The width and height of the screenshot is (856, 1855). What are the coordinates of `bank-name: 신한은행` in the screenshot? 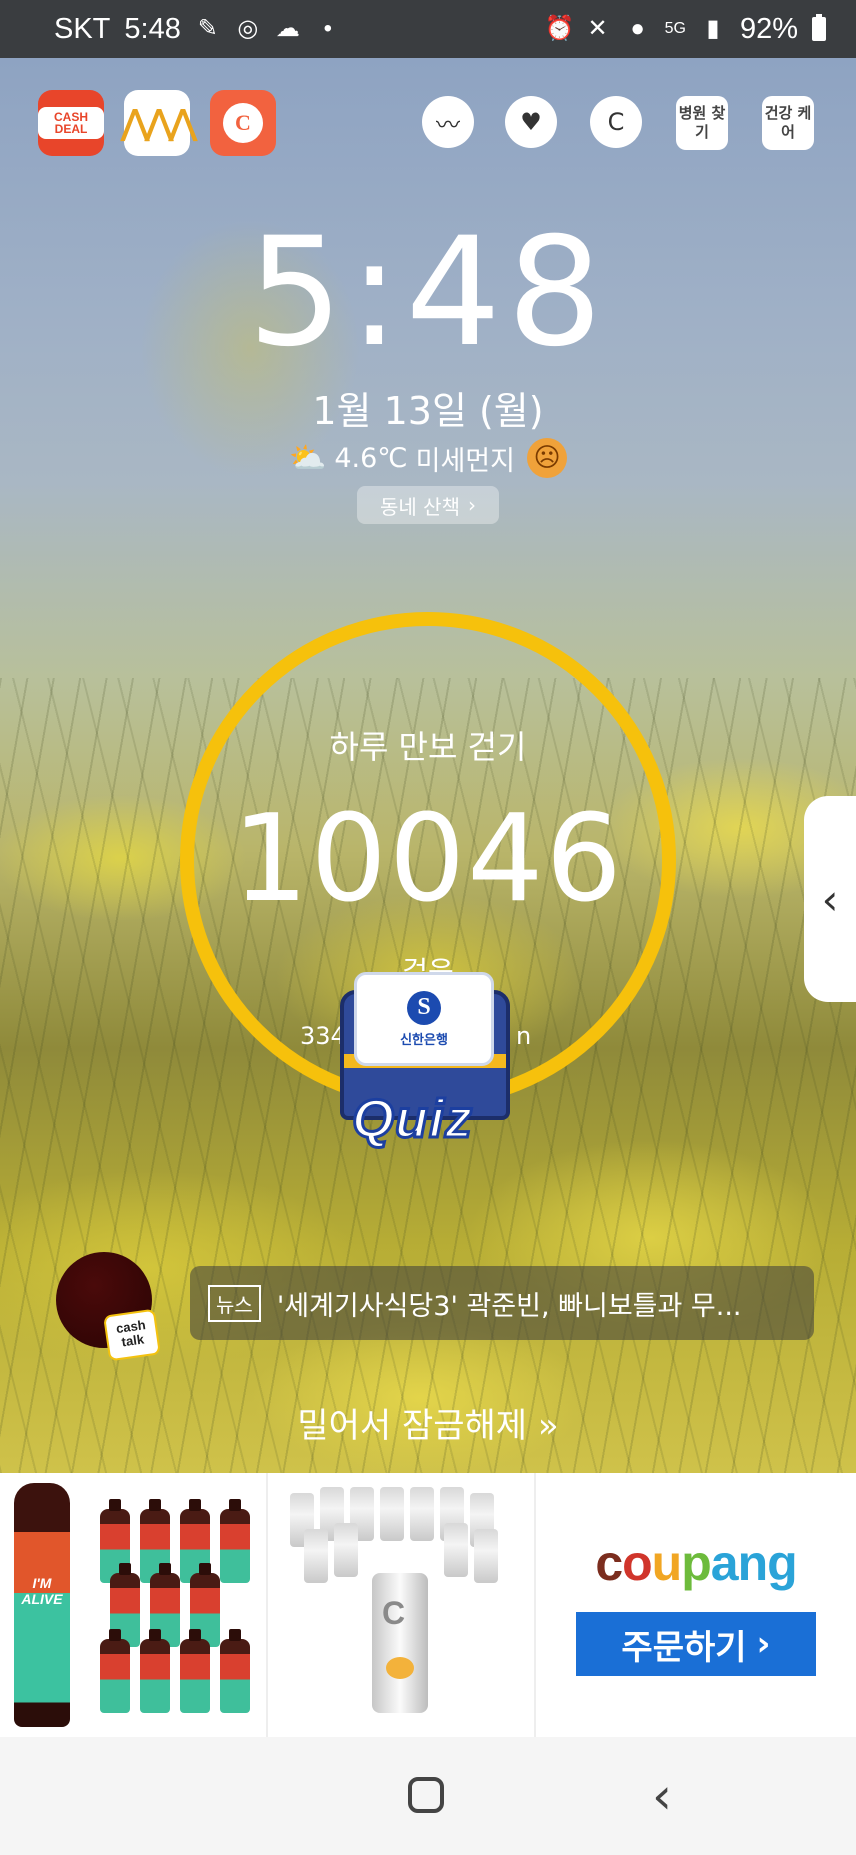 It's located at (424, 1040).